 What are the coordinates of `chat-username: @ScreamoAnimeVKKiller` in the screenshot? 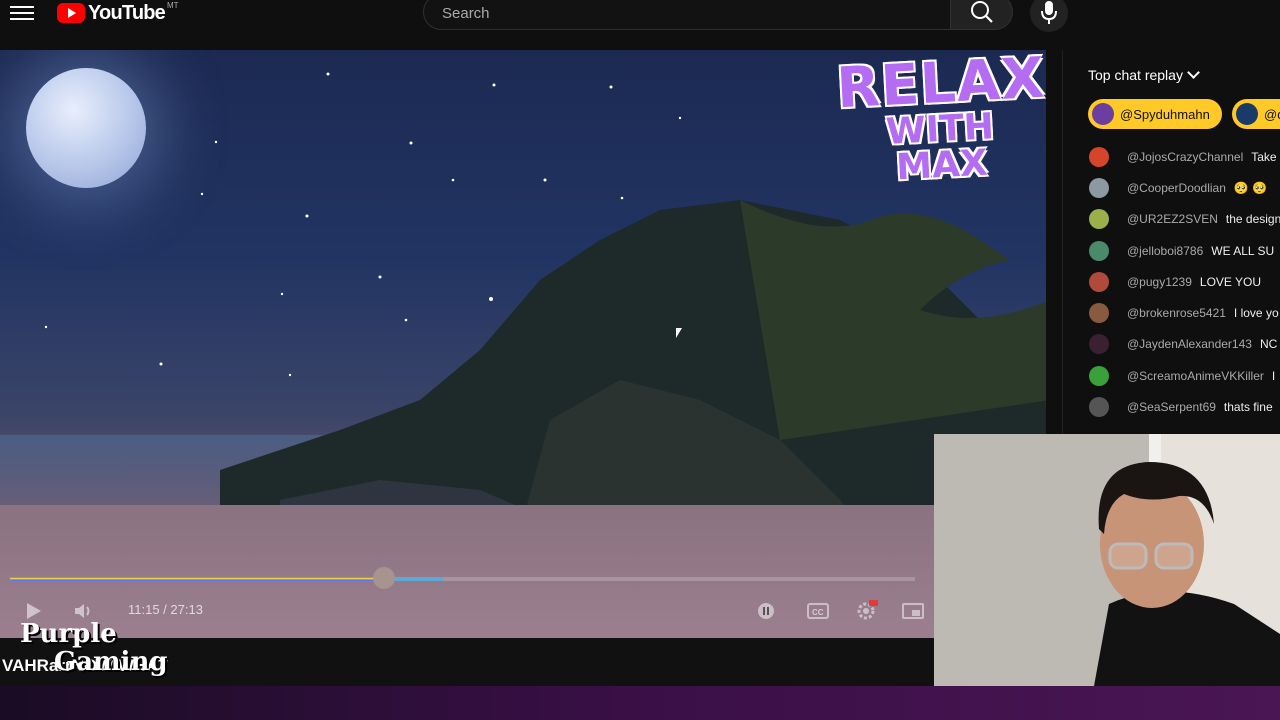 It's located at (1195, 376).